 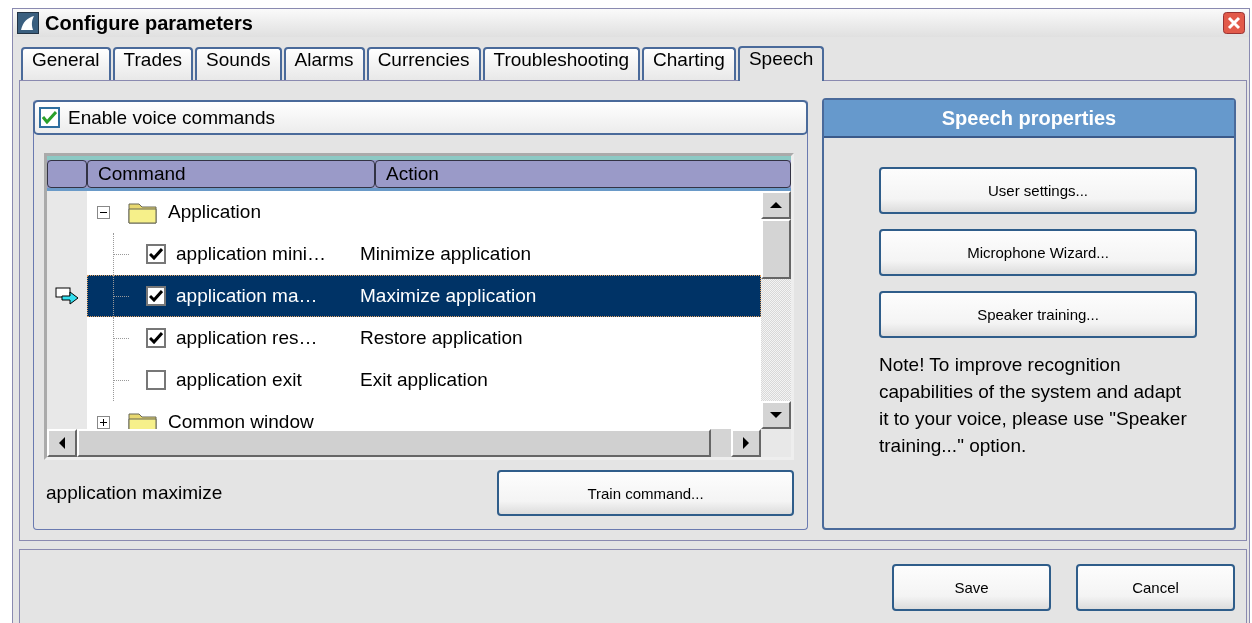 I want to click on expand-icon, so click(x=103, y=422).